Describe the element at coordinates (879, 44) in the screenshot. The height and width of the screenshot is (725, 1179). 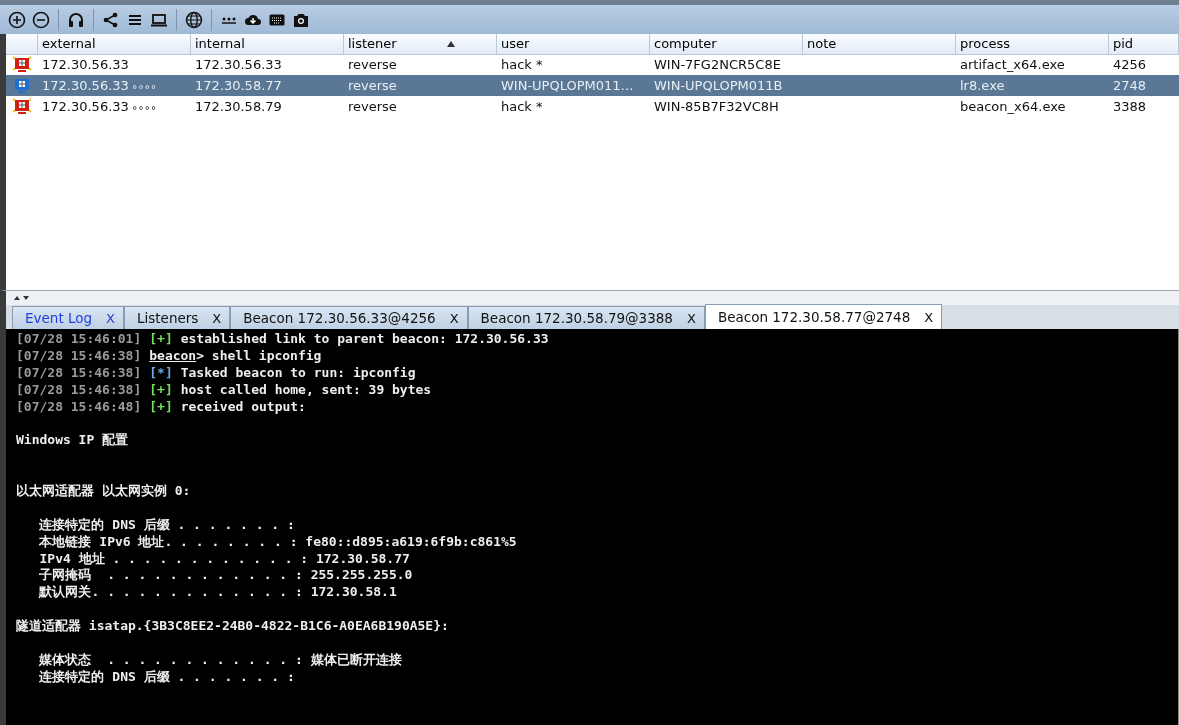
I see `column-header: note` at that location.